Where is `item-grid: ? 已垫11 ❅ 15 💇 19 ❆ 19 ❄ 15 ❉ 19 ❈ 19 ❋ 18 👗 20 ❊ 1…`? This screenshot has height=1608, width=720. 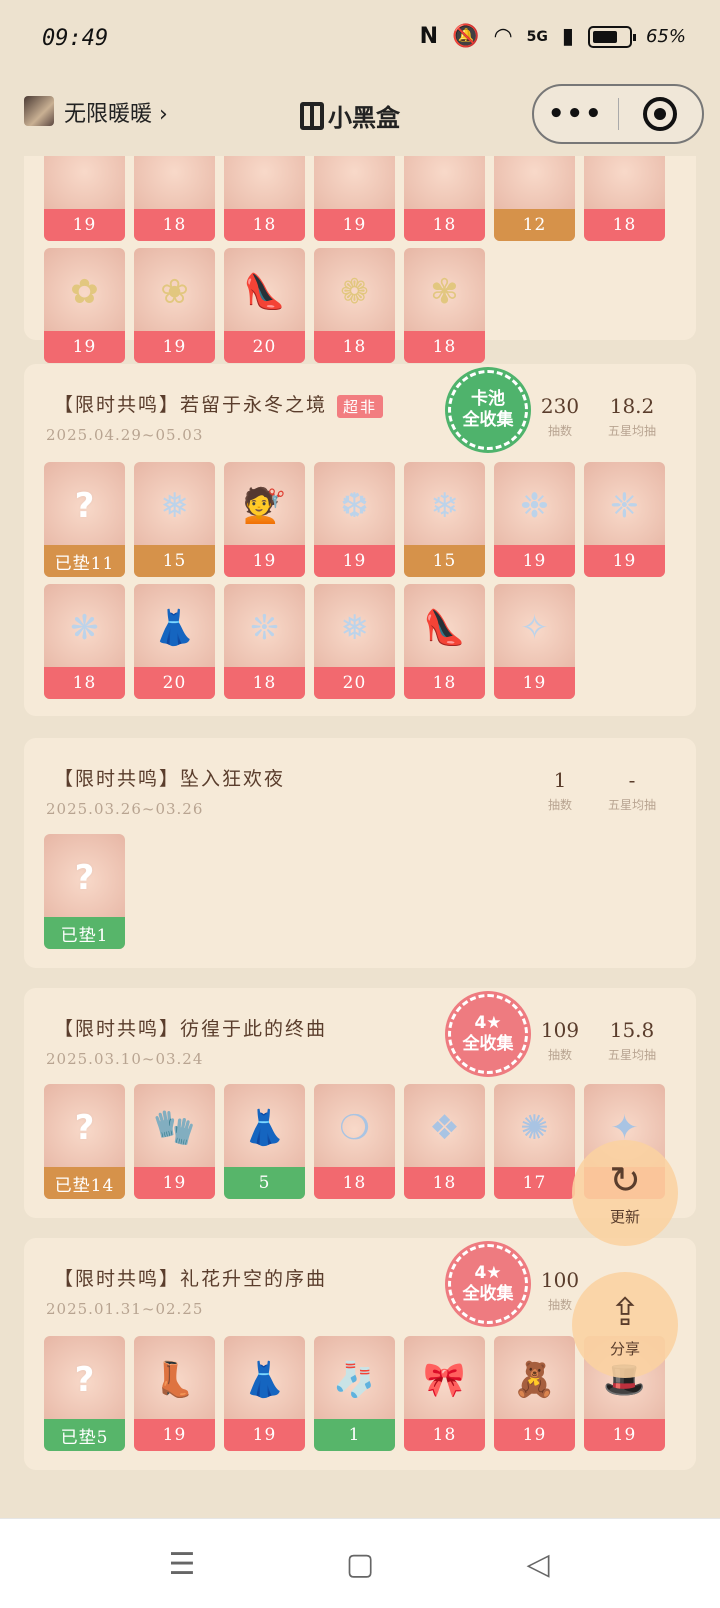 item-grid: ? 已垫11 ❅ 15 💇 19 ❆ 19 ❄ 15 ❉ 19 ❈ 19 ❋ 18 👗 20 ❊ 1… is located at coordinates (364, 580).